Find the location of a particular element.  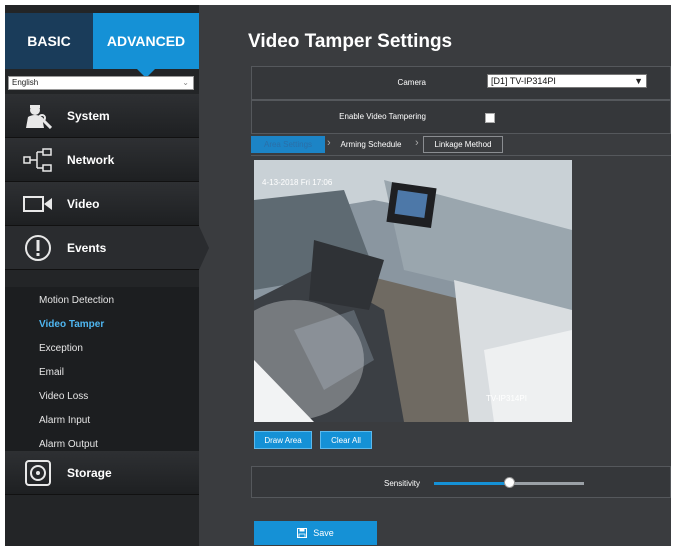

nav-label-events: Events is located at coordinates (87, 247).